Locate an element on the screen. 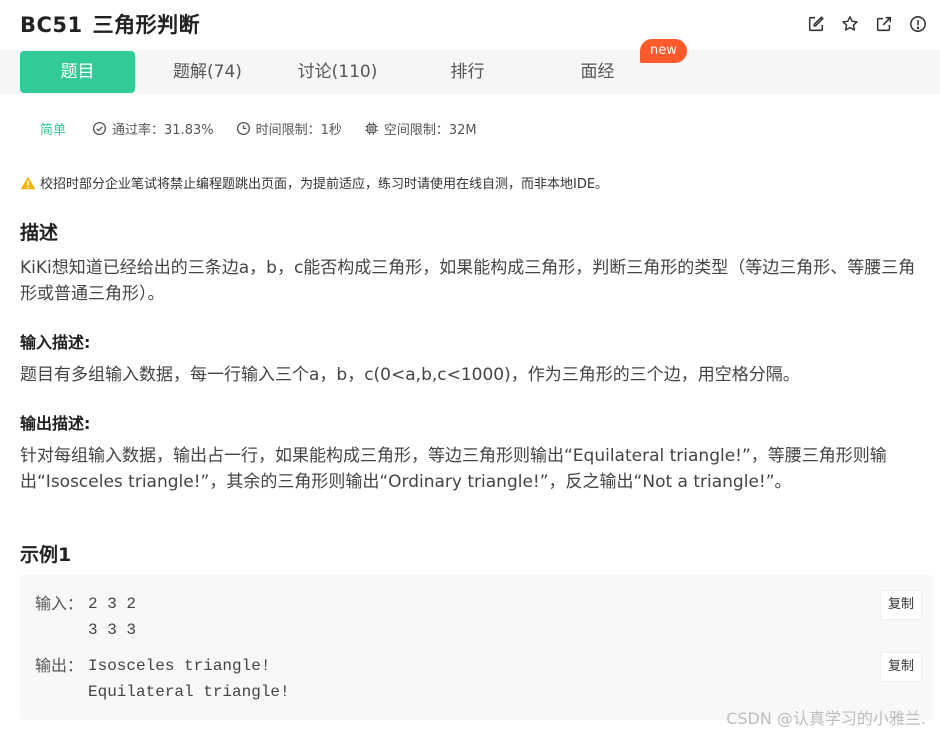 The image size is (940, 736). space-limit: 空间限制：32M is located at coordinates (420, 128).